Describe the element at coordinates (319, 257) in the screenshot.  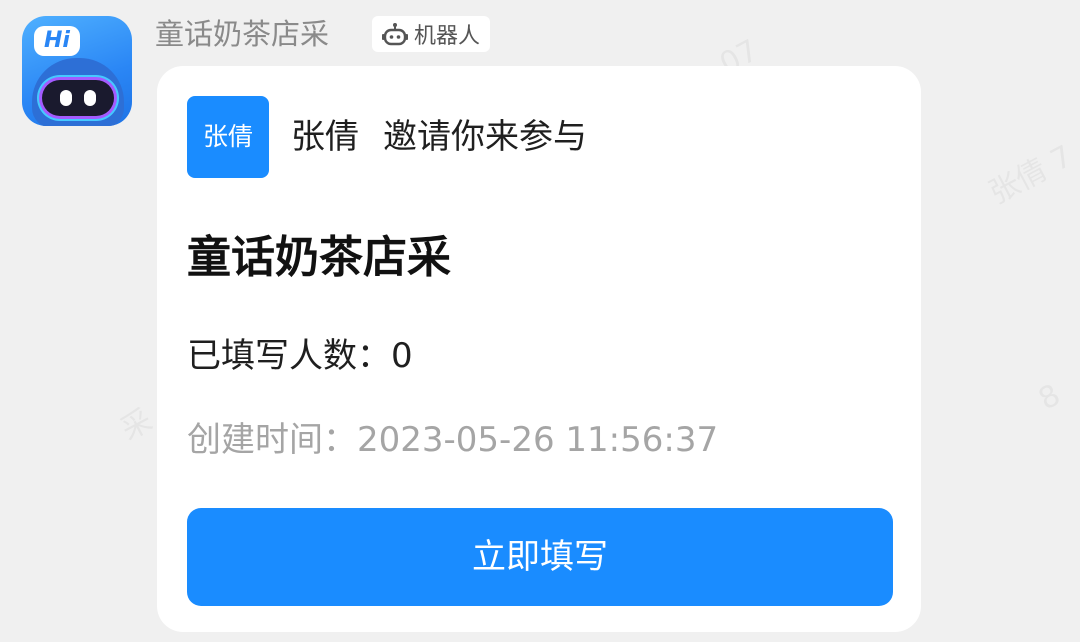
I see `survey-title: 童话奶茶店采` at that location.